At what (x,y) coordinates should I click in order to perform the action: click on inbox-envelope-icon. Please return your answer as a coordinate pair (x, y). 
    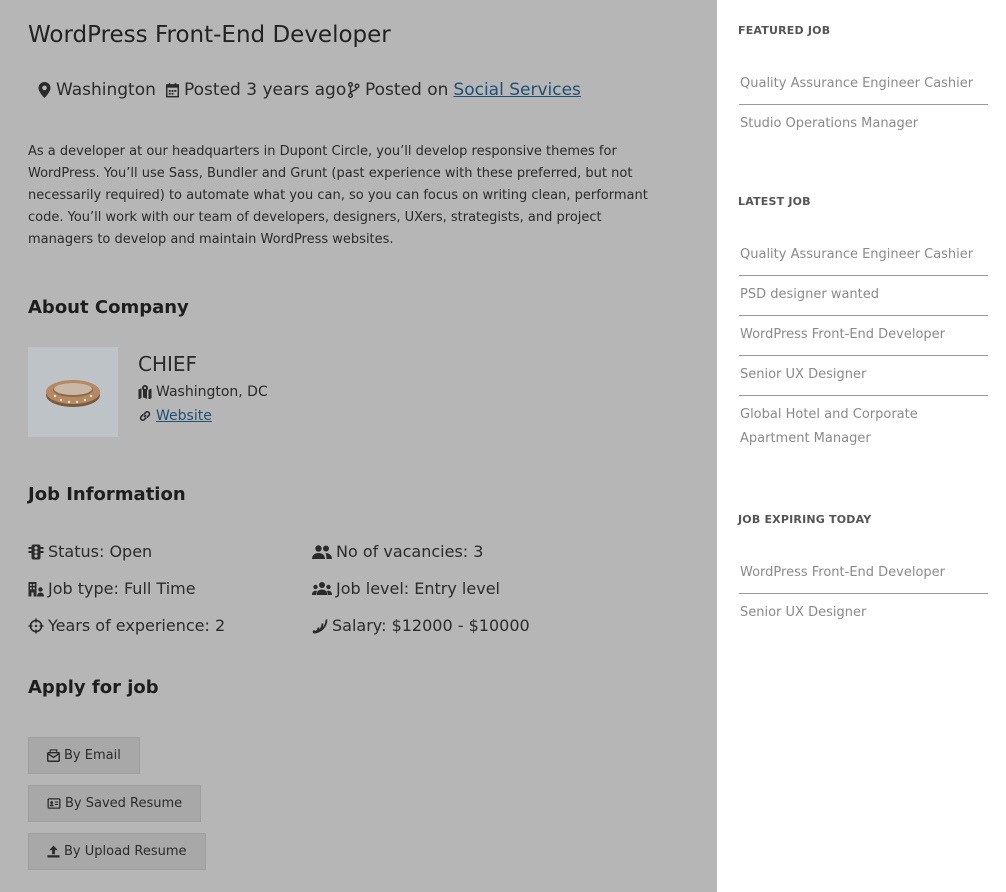
    Looking at the image, I should click on (53, 755).